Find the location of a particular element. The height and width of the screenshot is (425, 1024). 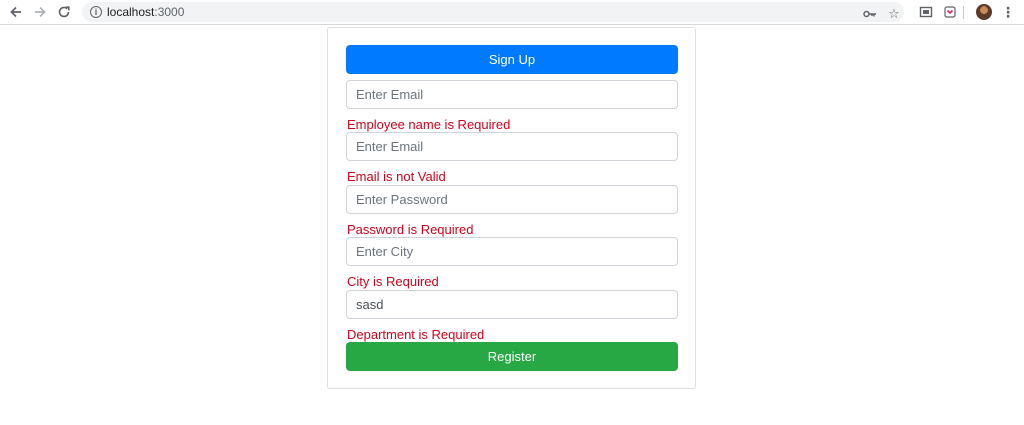

cast-icon is located at coordinates (926, 12).